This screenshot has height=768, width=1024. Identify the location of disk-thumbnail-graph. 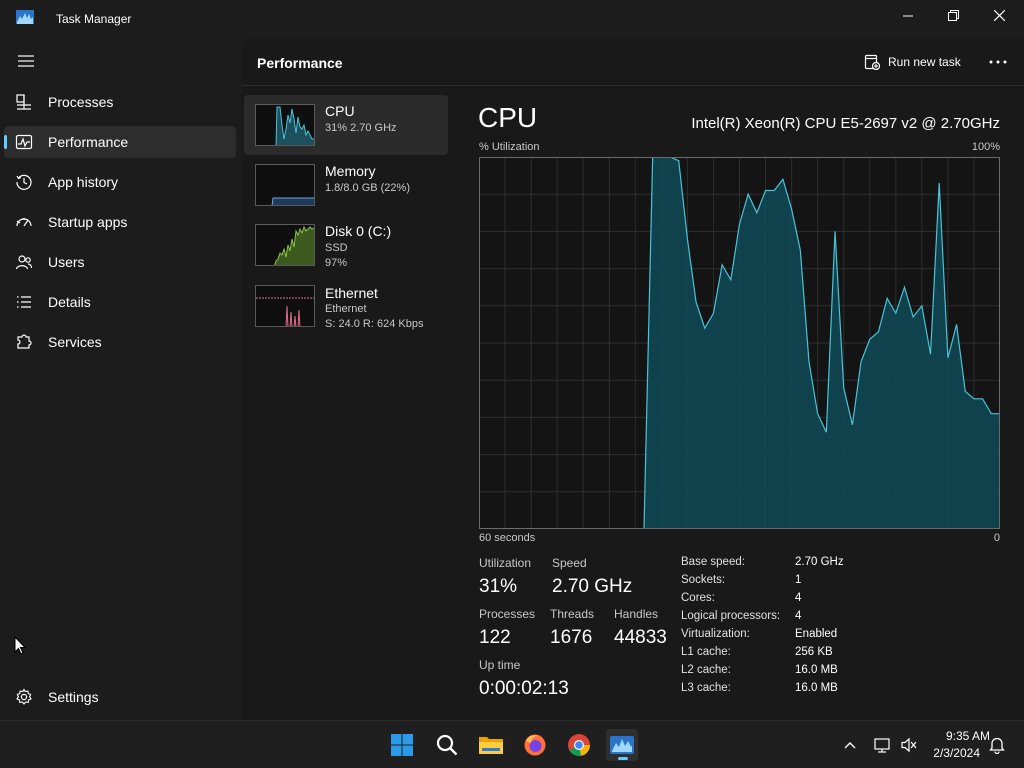
(285, 245).